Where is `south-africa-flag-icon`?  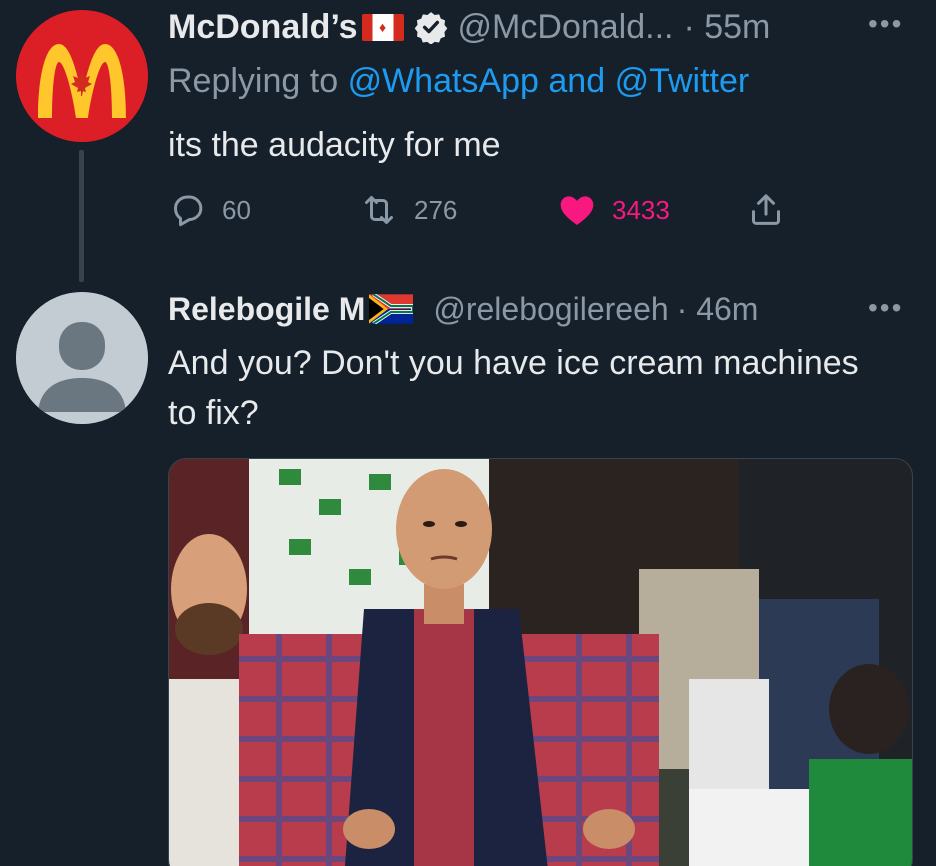
south-africa-flag-icon is located at coordinates (391, 309).